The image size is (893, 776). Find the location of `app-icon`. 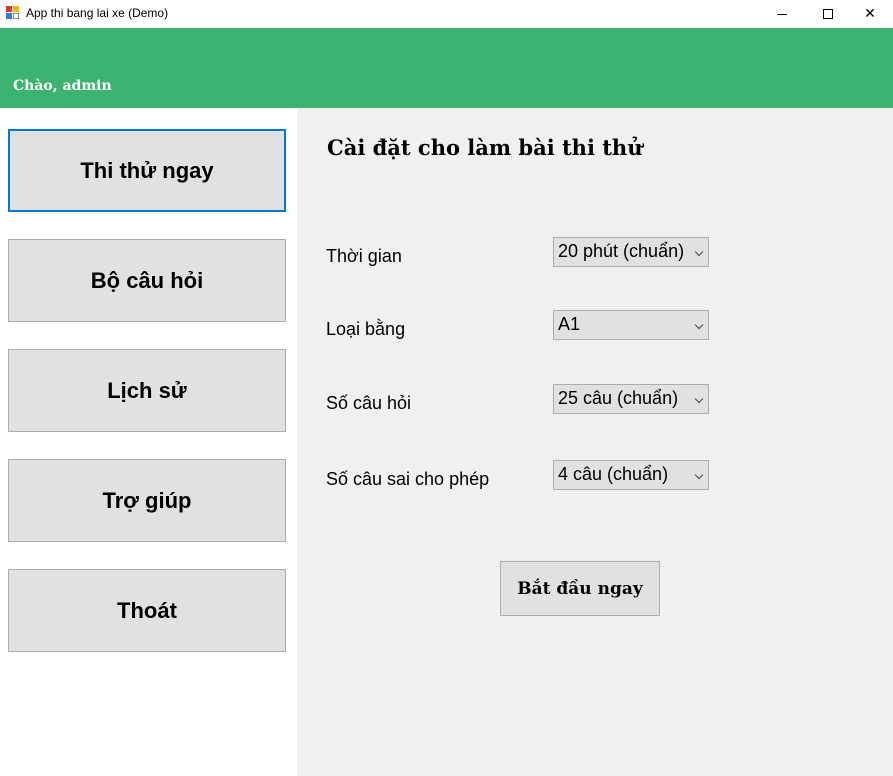

app-icon is located at coordinates (13, 13).